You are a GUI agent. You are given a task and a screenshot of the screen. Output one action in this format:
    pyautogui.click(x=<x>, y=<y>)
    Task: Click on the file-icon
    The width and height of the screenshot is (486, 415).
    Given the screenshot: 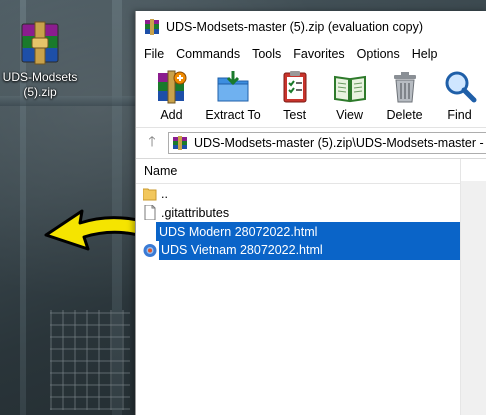 What is the action you would take?
    pyautogui.click(x=150, y=212)
    